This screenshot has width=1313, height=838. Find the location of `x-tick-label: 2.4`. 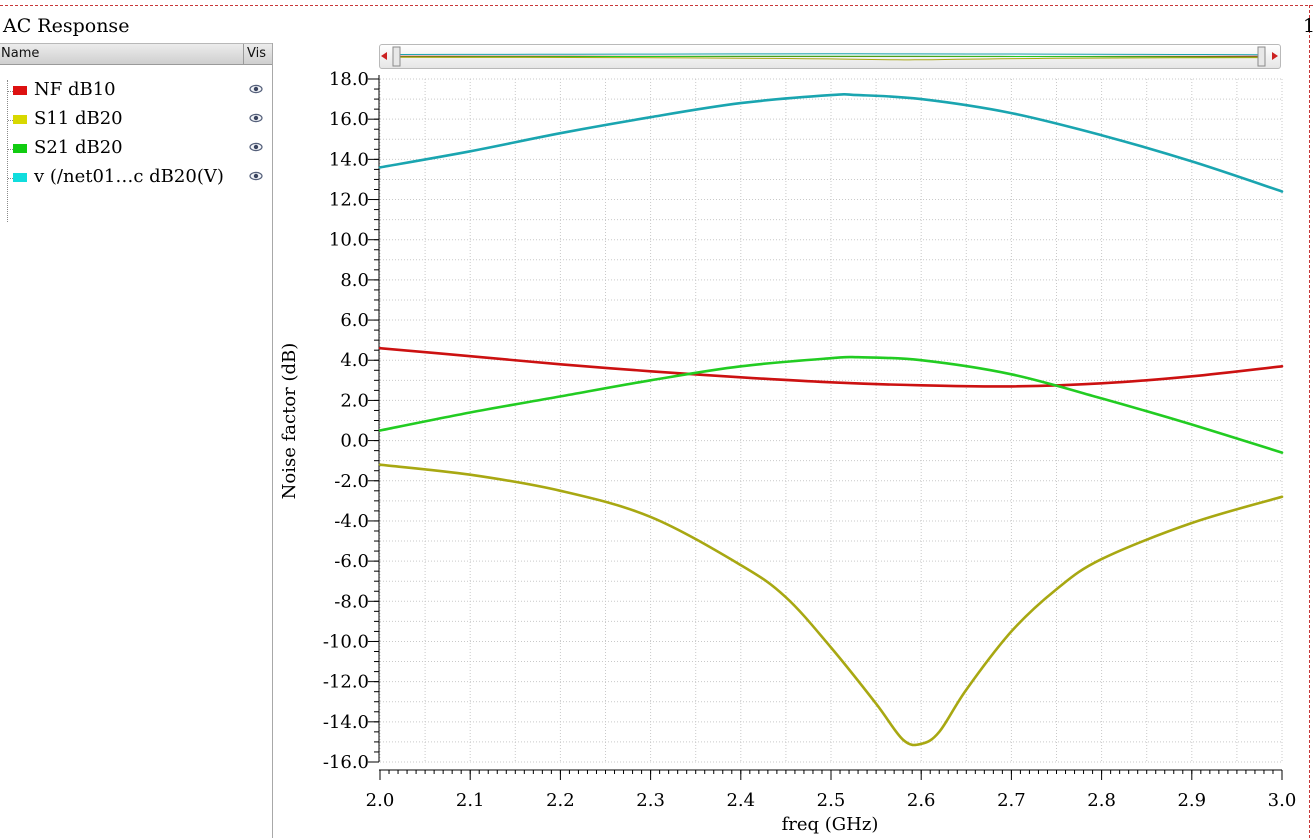

x-tick-label: 2.4 is located at coordinates (740, 800).